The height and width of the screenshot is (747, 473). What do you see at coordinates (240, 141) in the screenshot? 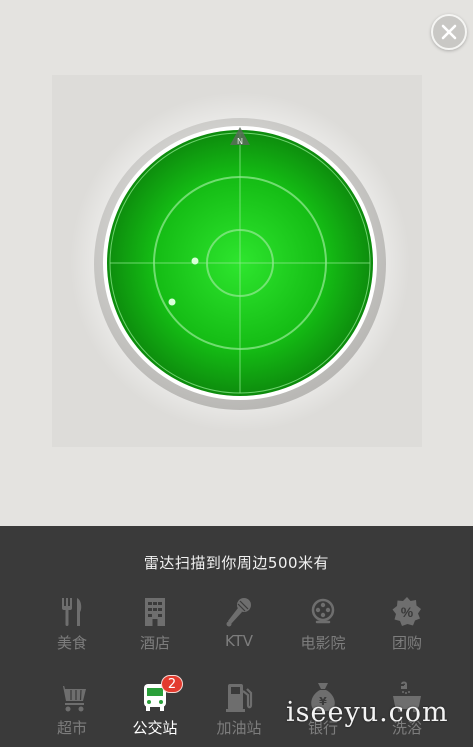
I see `north-label: N` at bounding box center [240, 141].